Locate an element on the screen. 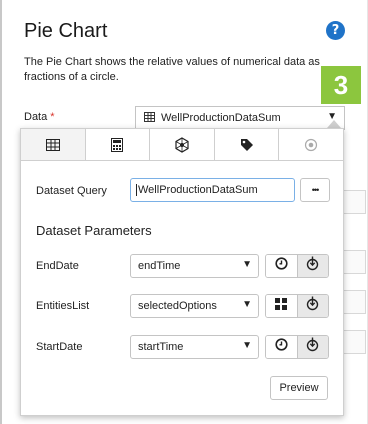  dataset-browse-button: ••• is located at coordinates (315, 190).